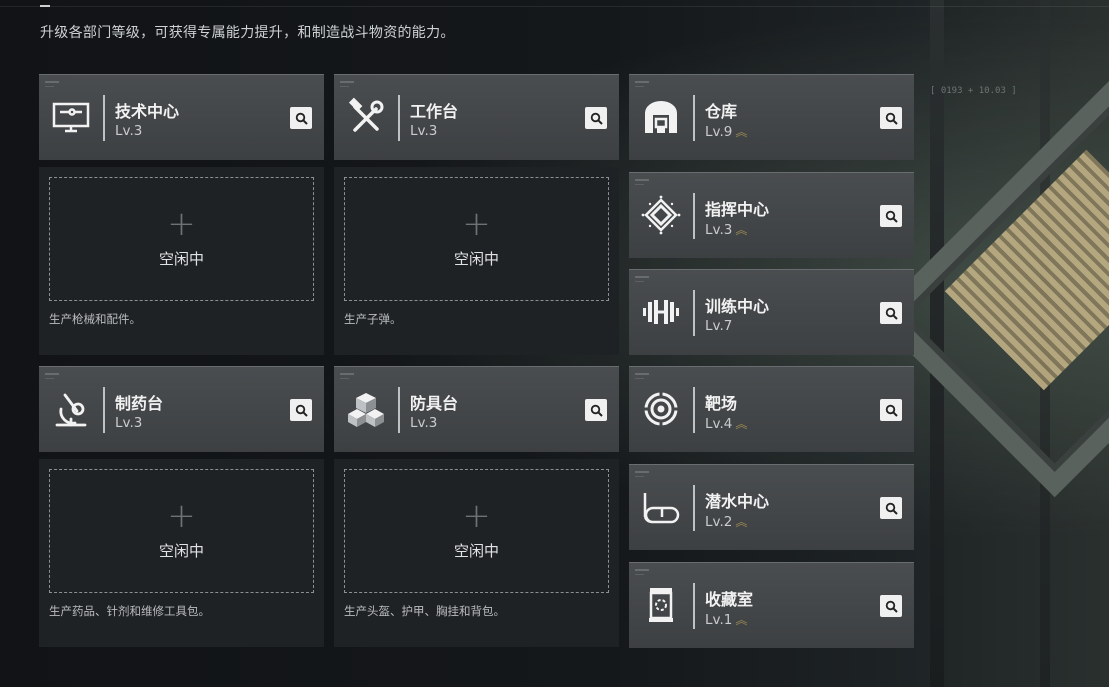 The image size is (1109, 687). I want to click on command-diamond-icon, so click(661, 215).